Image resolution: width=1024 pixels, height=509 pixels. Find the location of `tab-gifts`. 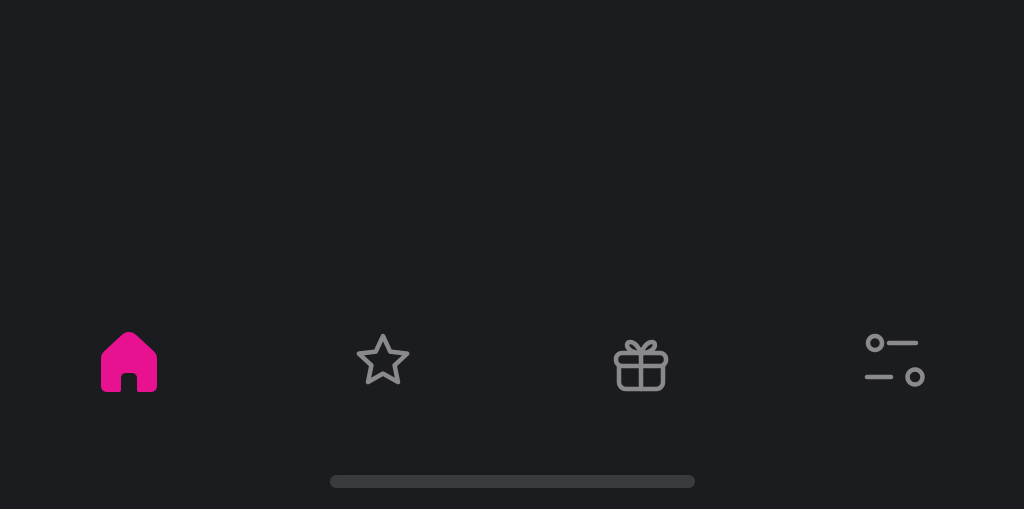

tab-gifts is located at coordinates (641, 360).